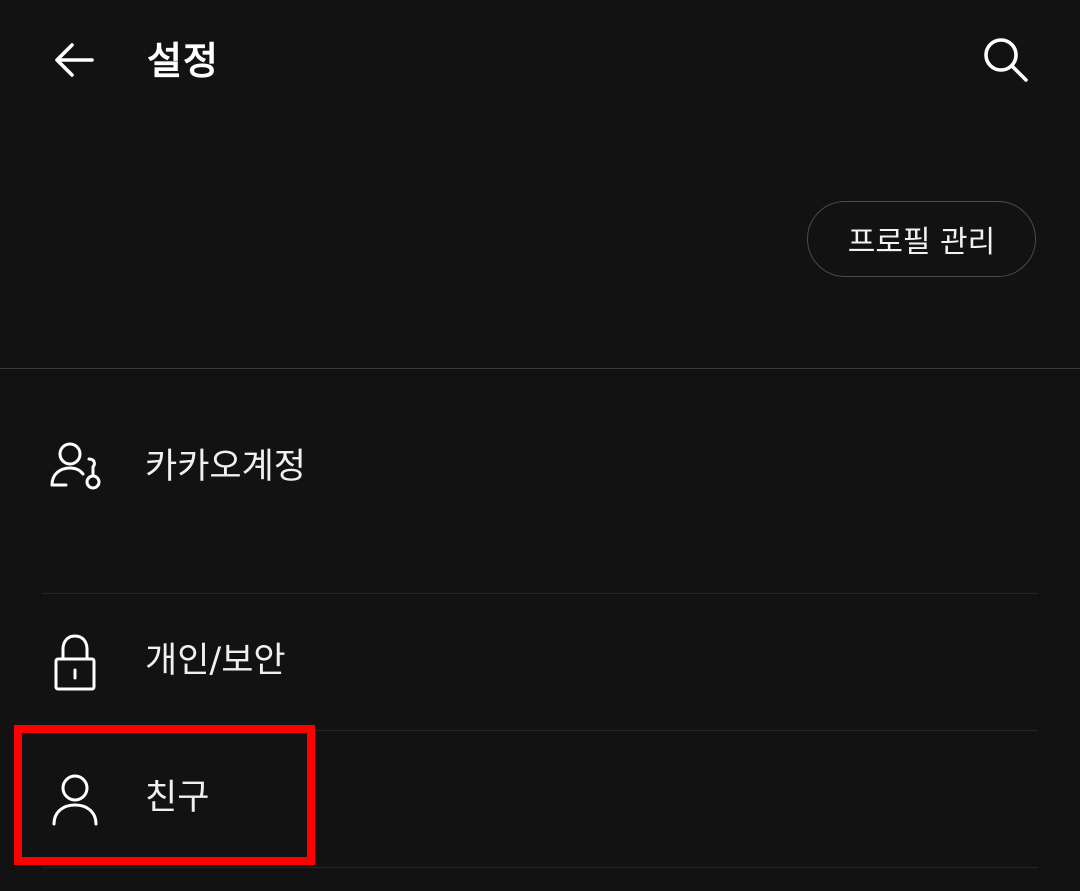 The image size is (1080, 891). I want to click on search-icon, so click(1006, 62).